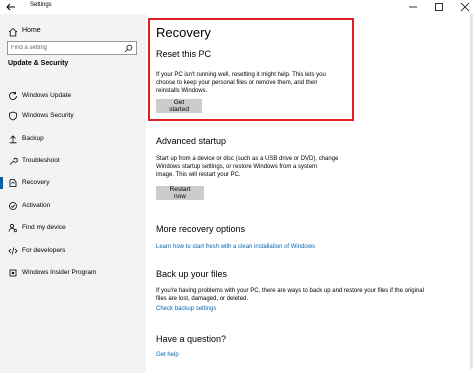 Image resolution: width=474 pixels, height=373 pixels. What do you see at coordinates (33, 138) in the screenshot?
I see `sidebar-item-label: Backup` at bounding box center [33, 138].